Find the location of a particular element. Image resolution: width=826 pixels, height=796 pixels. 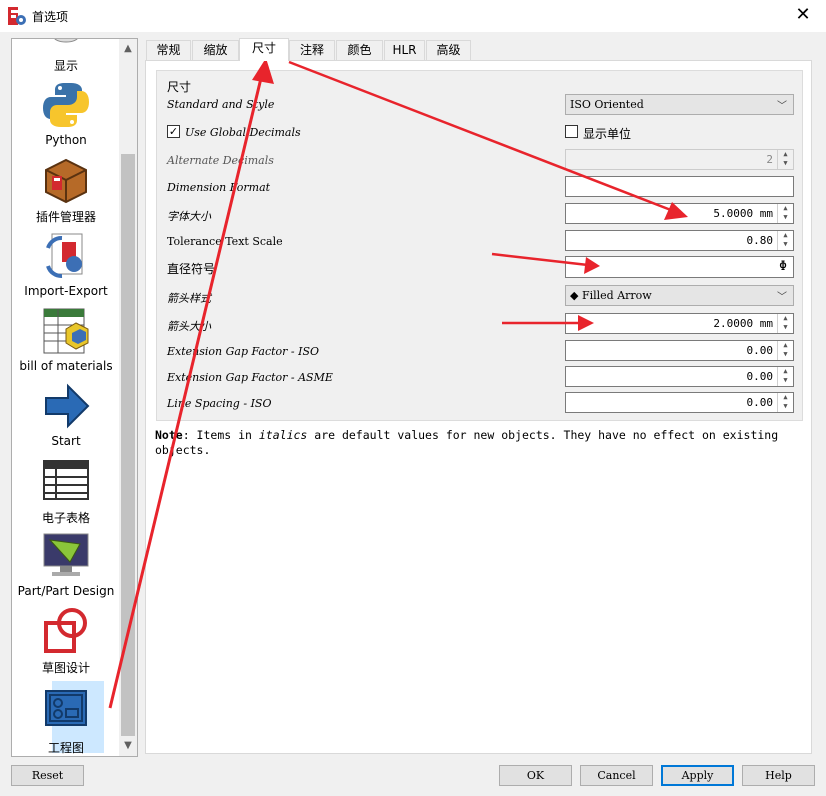

help-button: Help is located at coordinates (778, 775).